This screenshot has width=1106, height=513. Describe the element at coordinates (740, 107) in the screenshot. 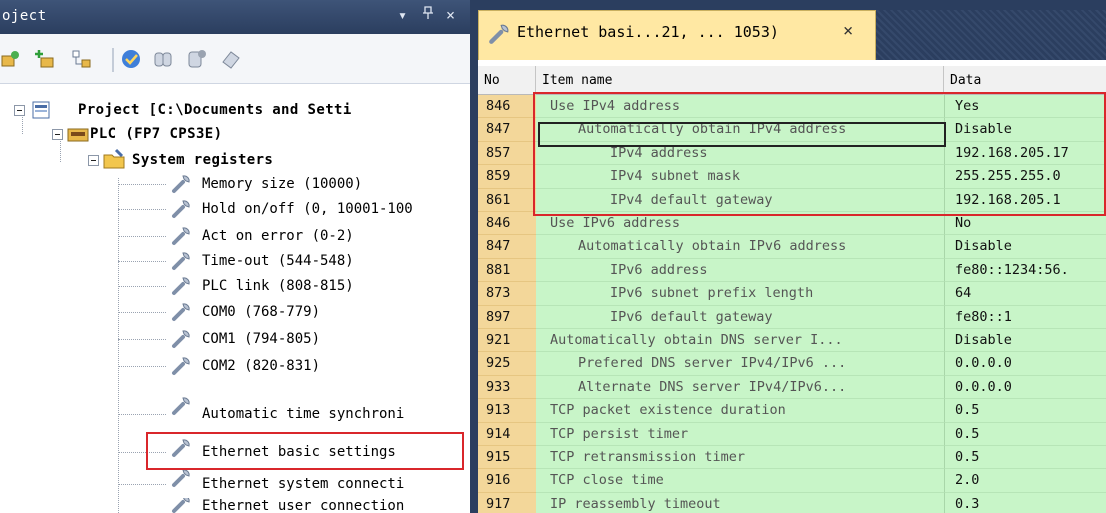

I see `row-item-name: Use IPv4 address` at that location.